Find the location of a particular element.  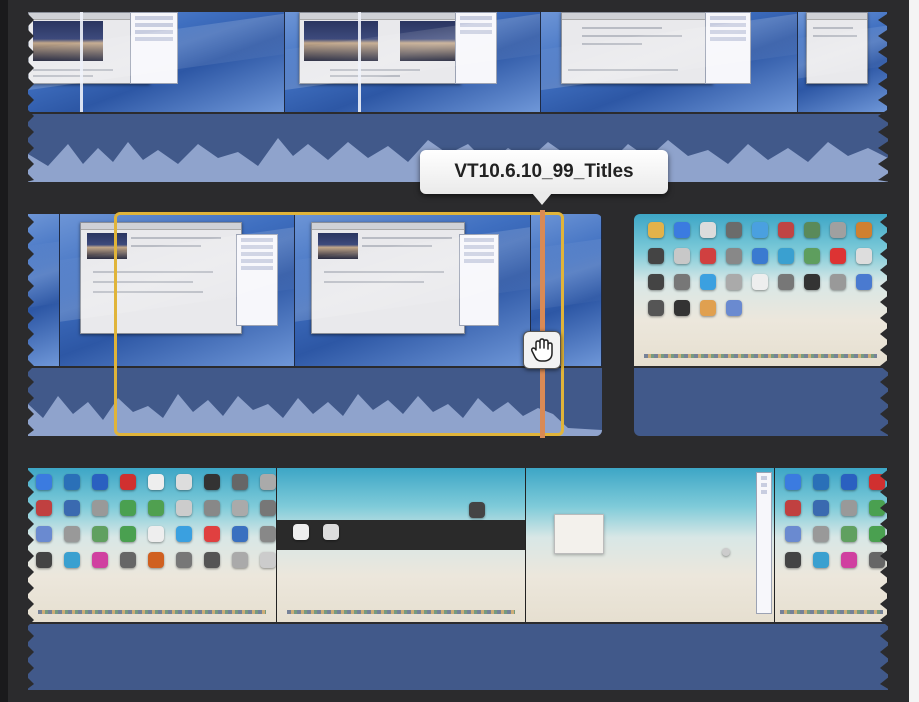

clip-name-tooltip: VT10.6.10_99_Titles is located at coordinates (544, 172).